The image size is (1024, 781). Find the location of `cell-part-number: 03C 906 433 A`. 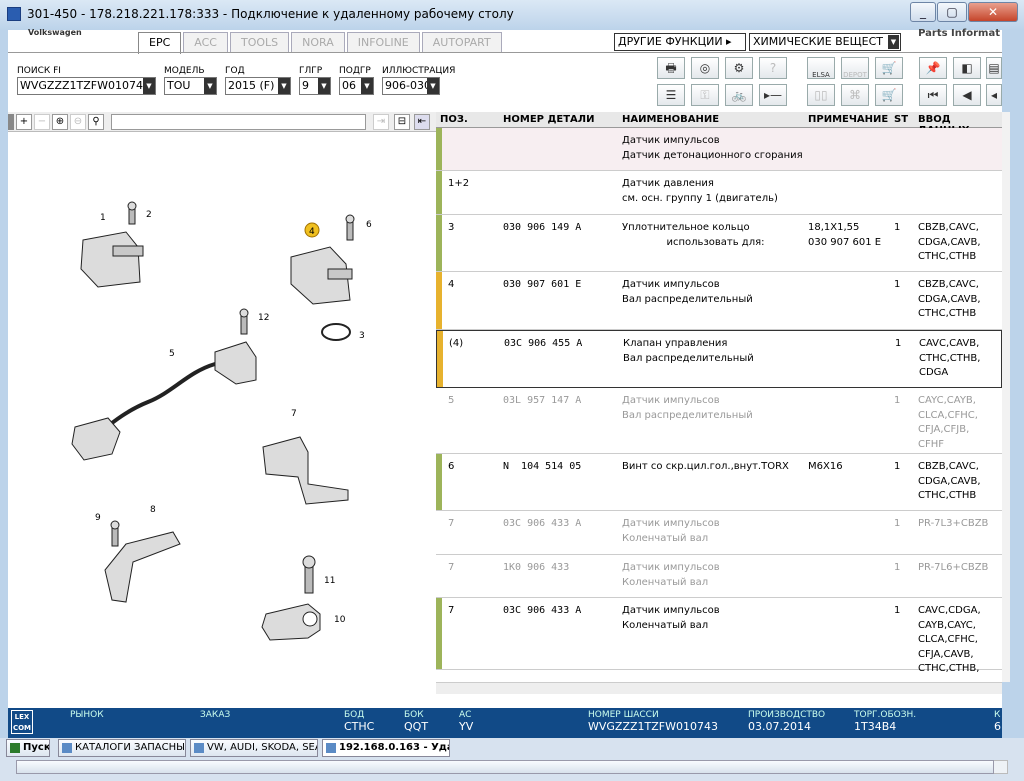

cell-part-number: 03C 906 433 A is located at coordinates (542, 523).